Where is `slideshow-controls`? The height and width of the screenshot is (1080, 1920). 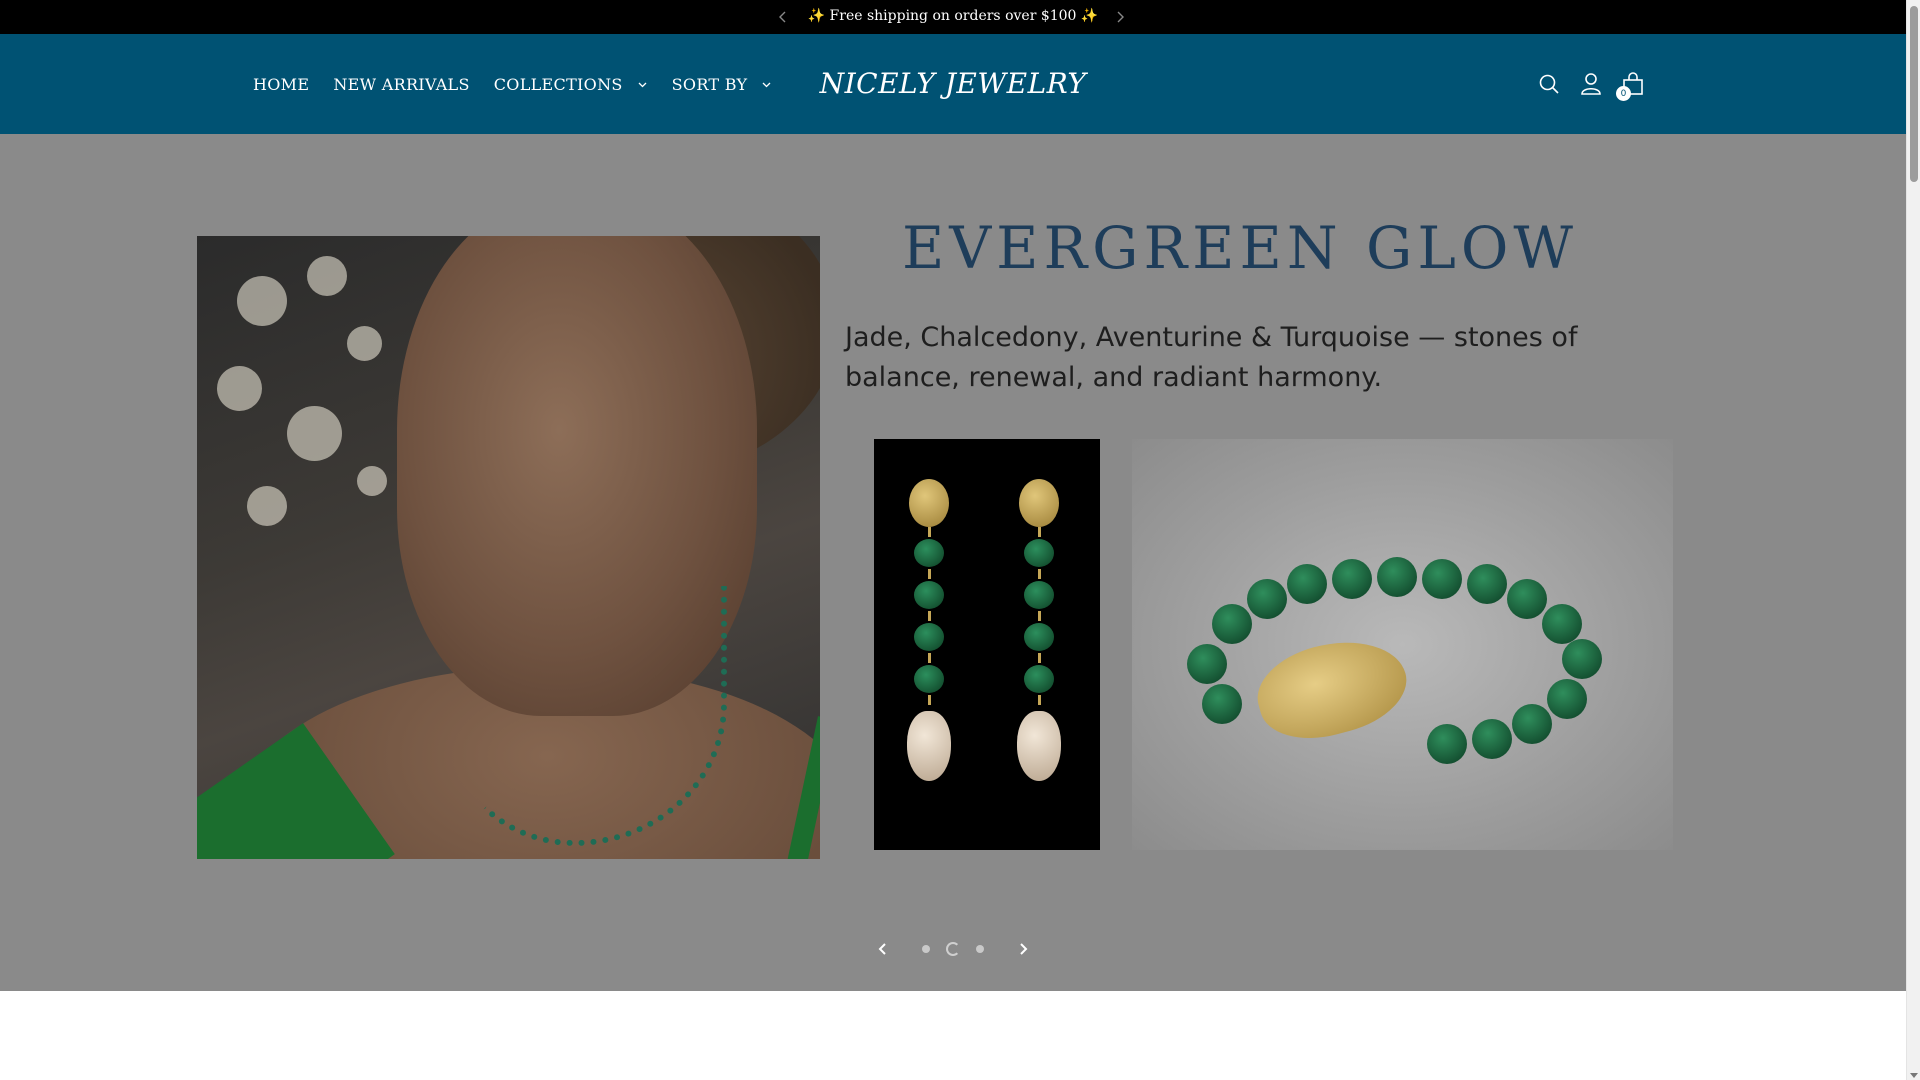
slideshow-controls is located at coordinates (953, 949).